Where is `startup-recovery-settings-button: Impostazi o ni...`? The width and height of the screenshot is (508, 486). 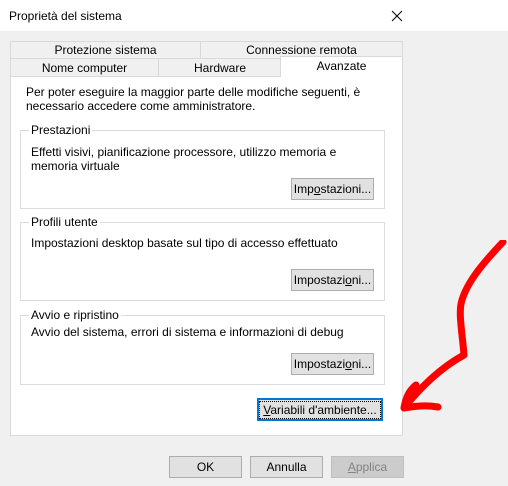
startup-recovery-settings-button: Impostazi o ni... is located at coordinates (332, 364).